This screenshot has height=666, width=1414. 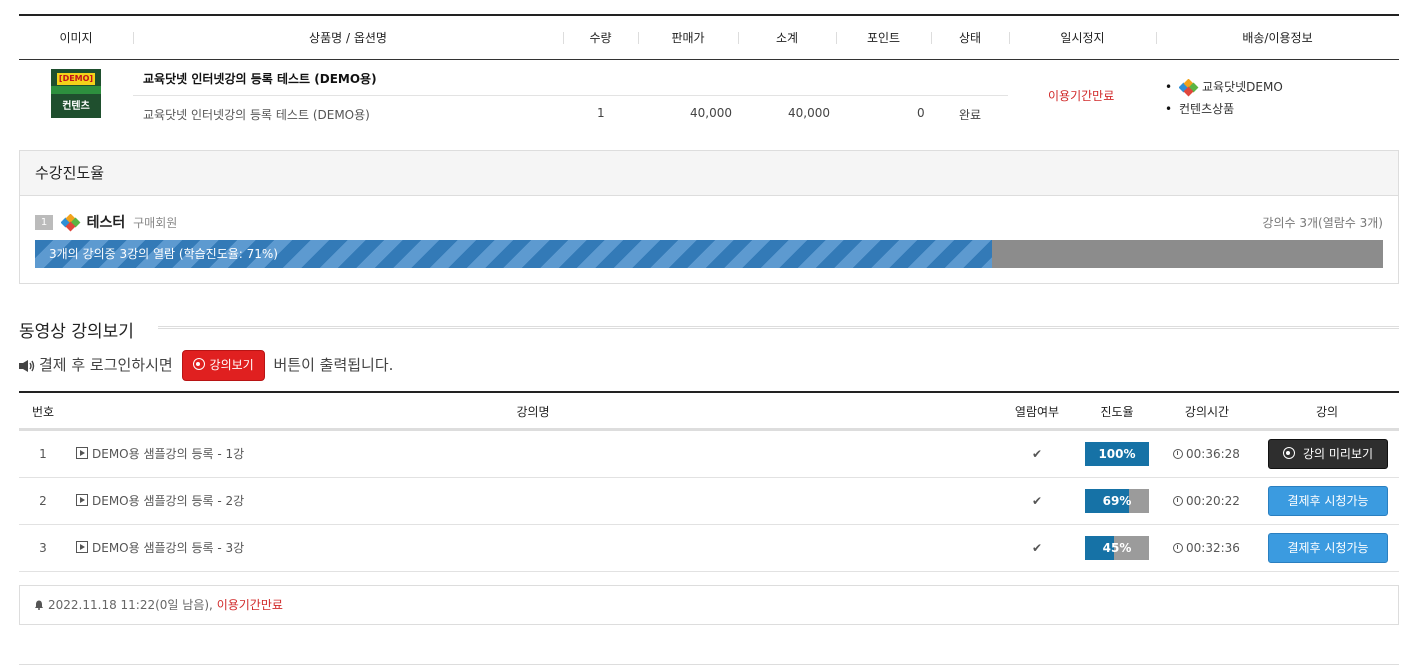 What do you see at coordinates (260, 78) in the screenshot?
I see `product-title: 교육닷넷 인터넷강의 등록 테스트 (DEMO용)` at bounding box center [260, 78].